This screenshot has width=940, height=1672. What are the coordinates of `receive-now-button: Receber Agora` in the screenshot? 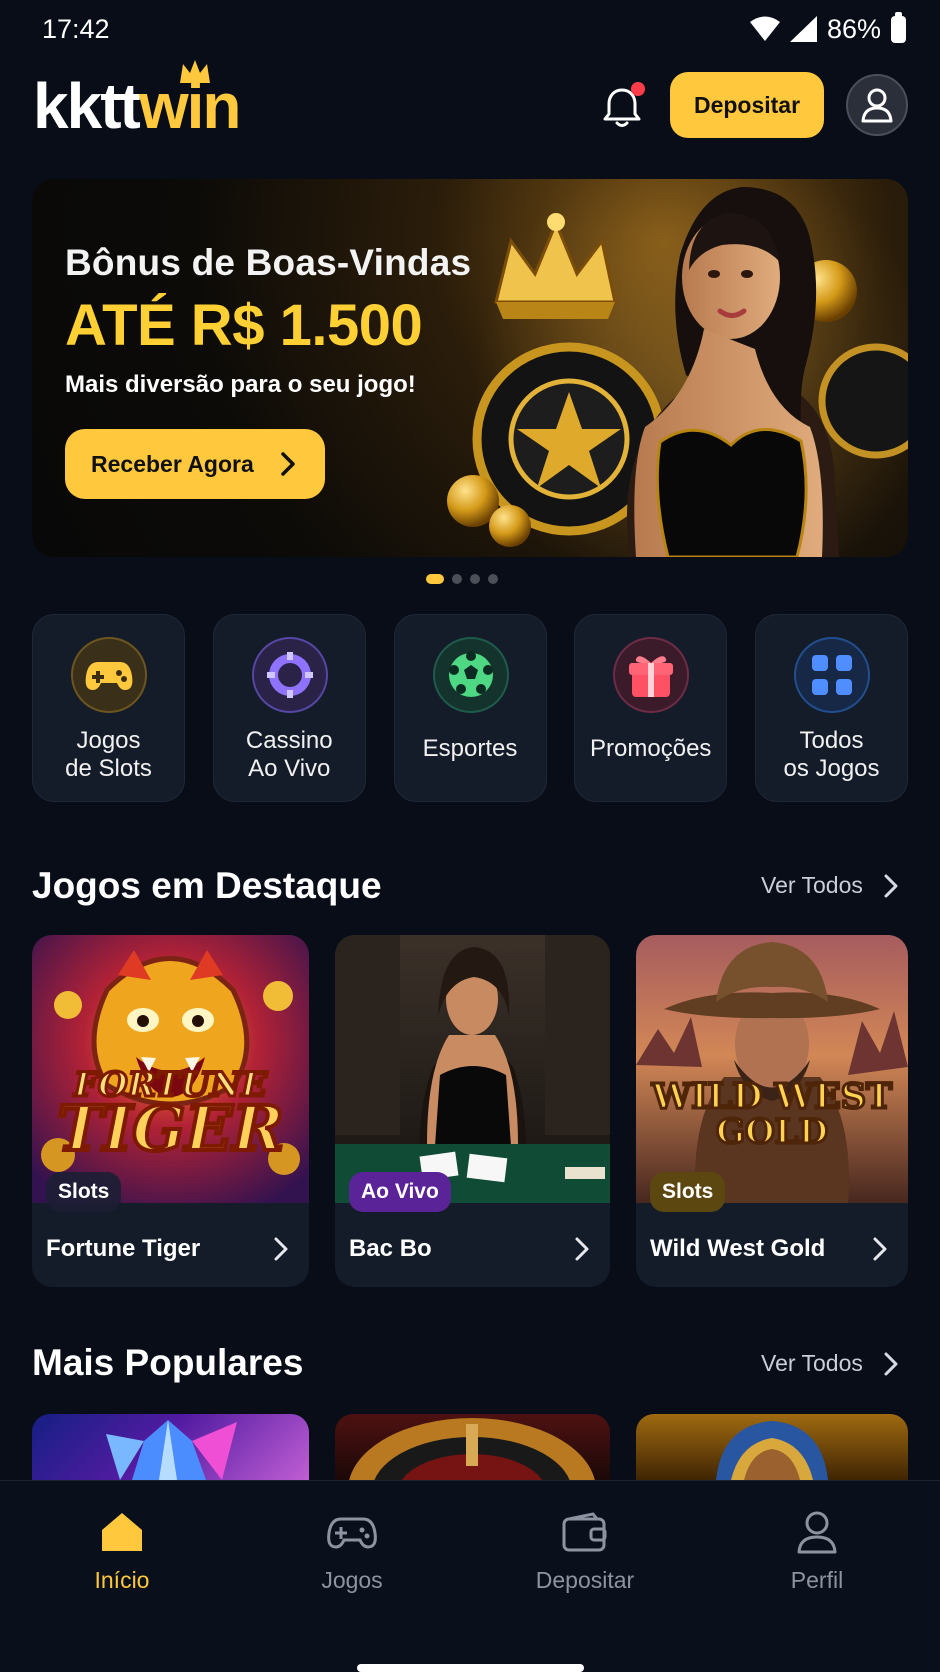 It's located at (195, 464).